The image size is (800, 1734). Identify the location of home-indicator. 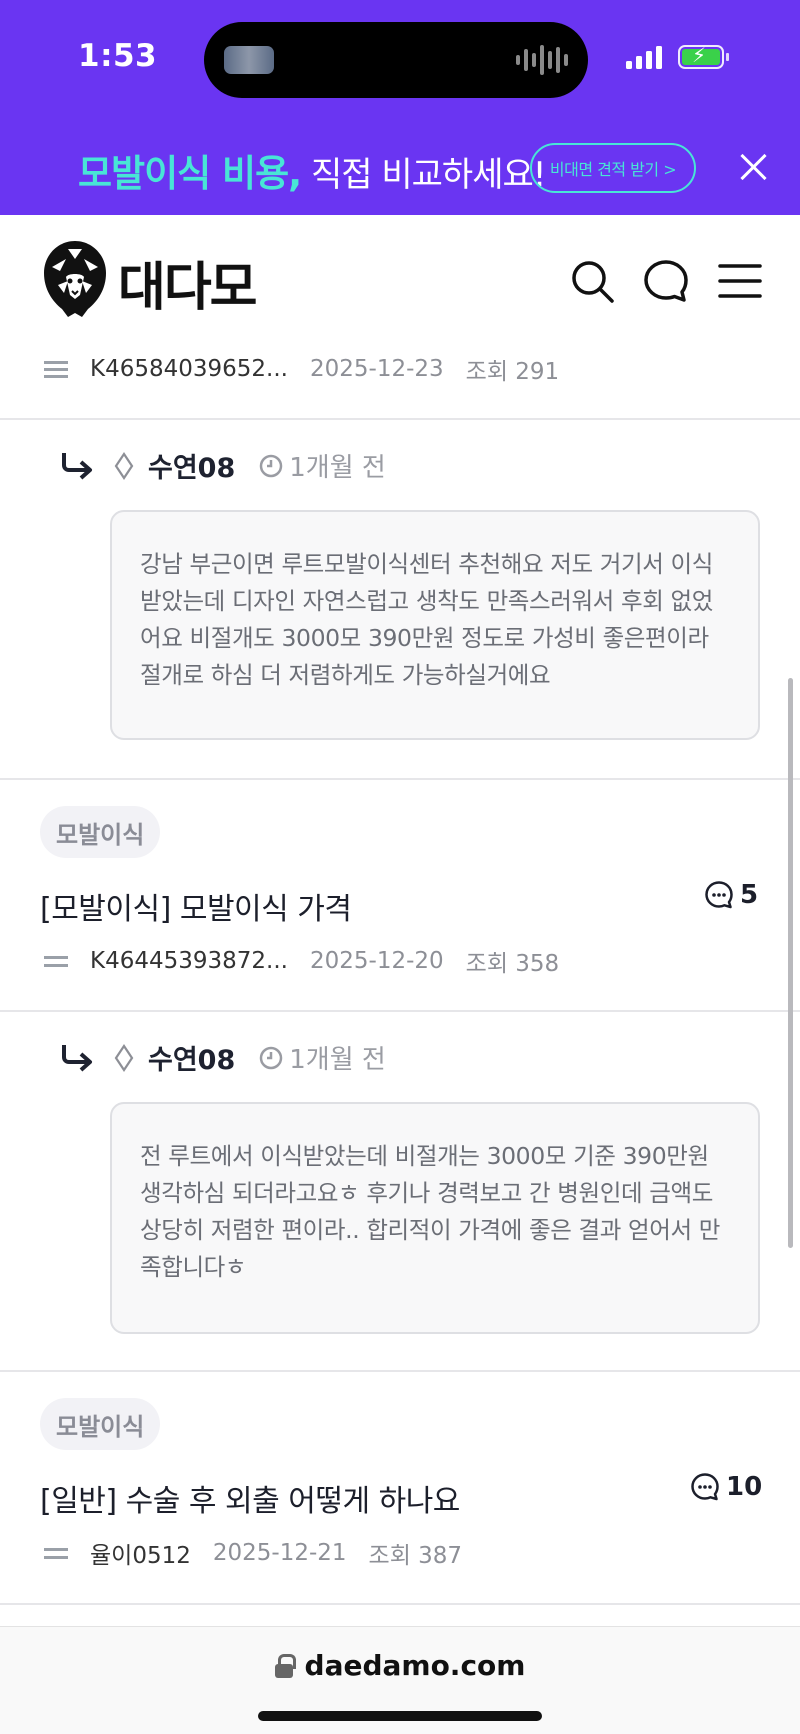
(400, 1716).